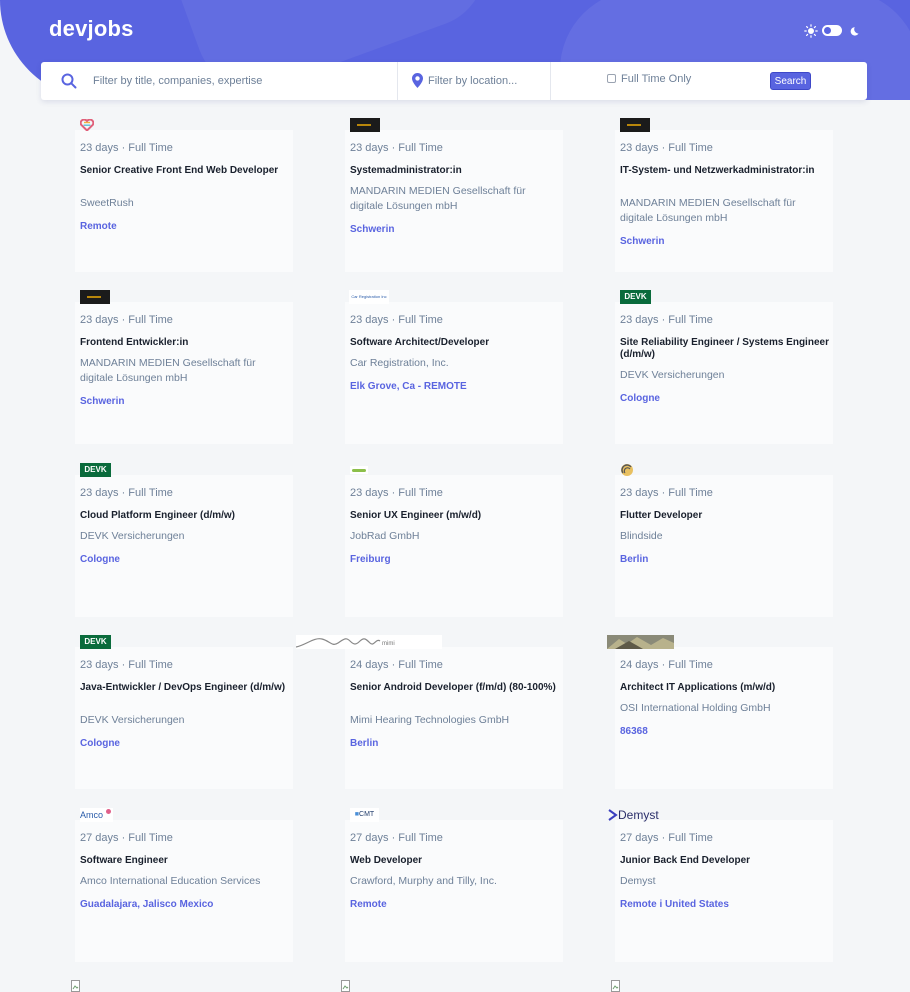  Describe the element at coordinates (827, 30) in the screenshot. I see `switch-knob` at that location.